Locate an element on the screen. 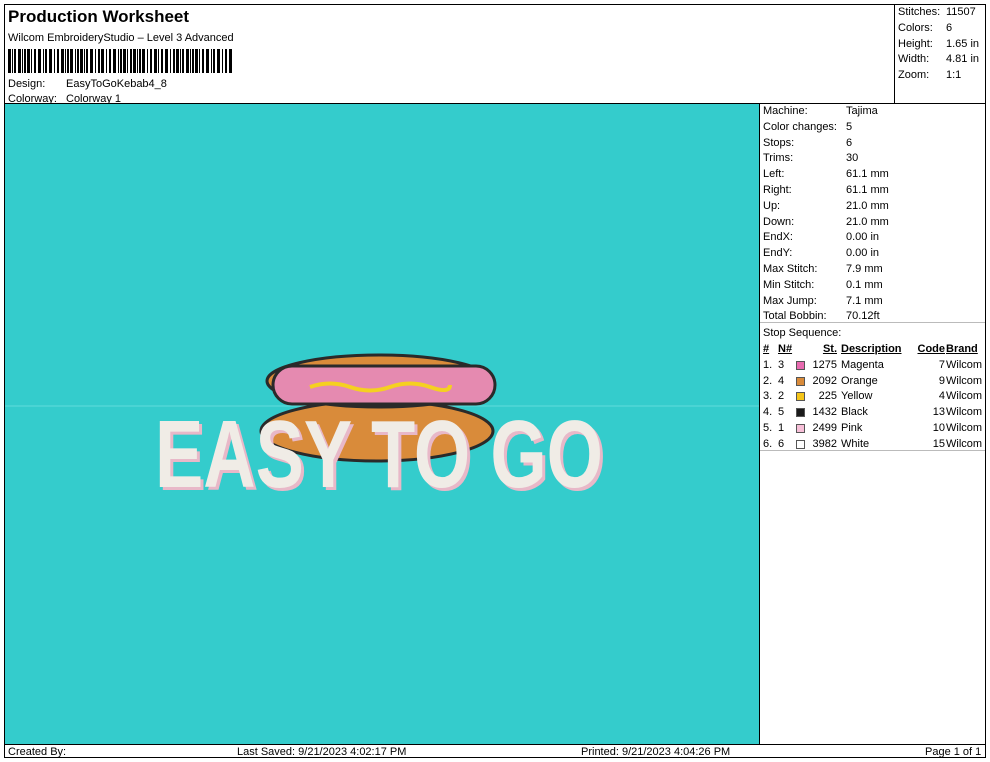  table-row: 1. 3 1275 Magenta 7 Wilcom is located at coordinates (874, 366).